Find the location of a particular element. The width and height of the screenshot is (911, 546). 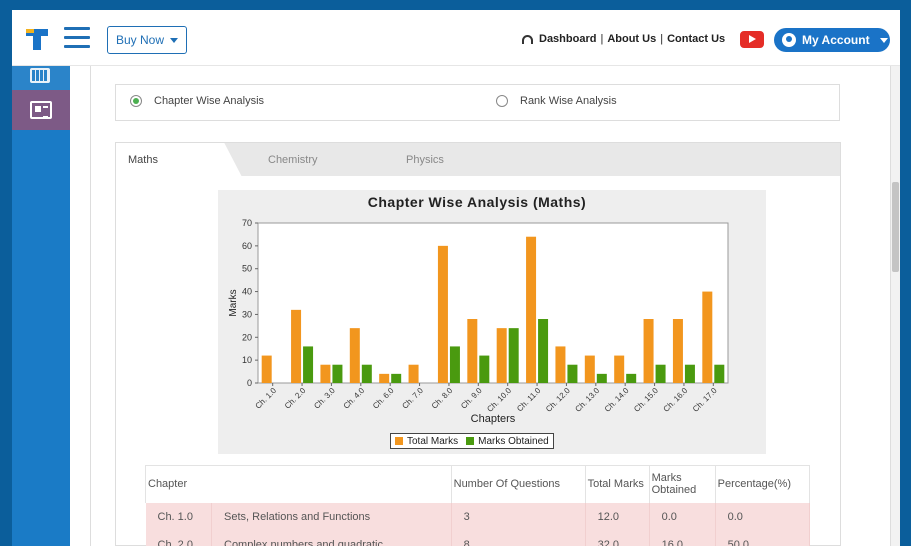

sidebar-item-news is located at coordinates (41, 110).